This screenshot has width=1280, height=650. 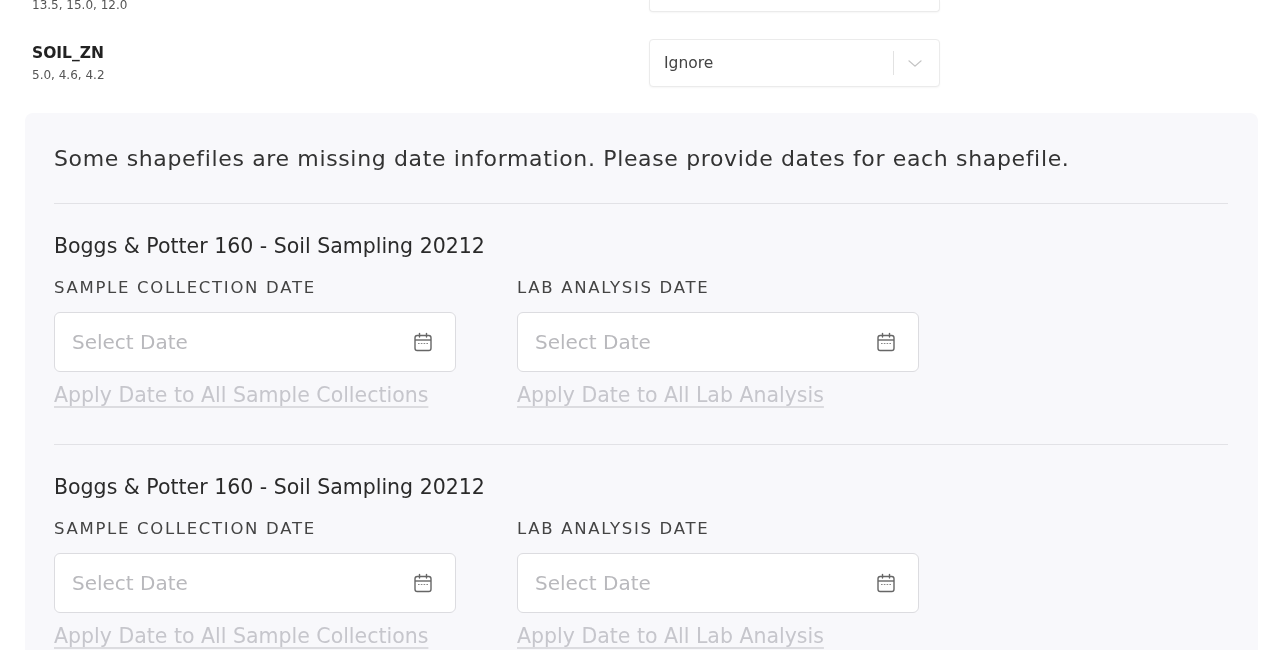 What do you see at coordinates (915, 63) in the screenshot?
I see `chevron-down-icon` at bounding box center [915, 63].